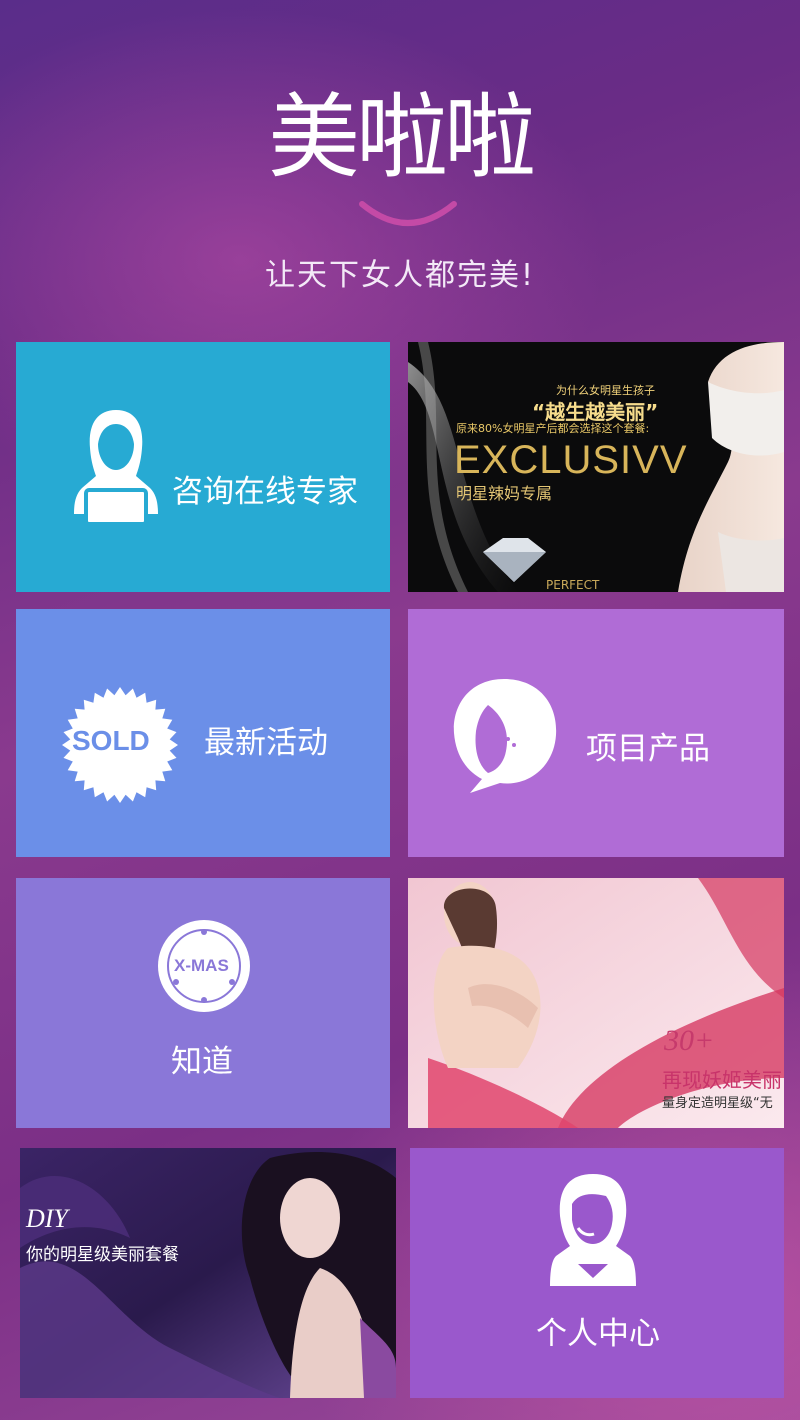 Image resolution: width=800 pixels, height=1420 pixels. What do you see at coordinates (571, 460) in the screenshot?
I see `banner-brand: EXCLUSIVV` at bounding box center [571, 460].